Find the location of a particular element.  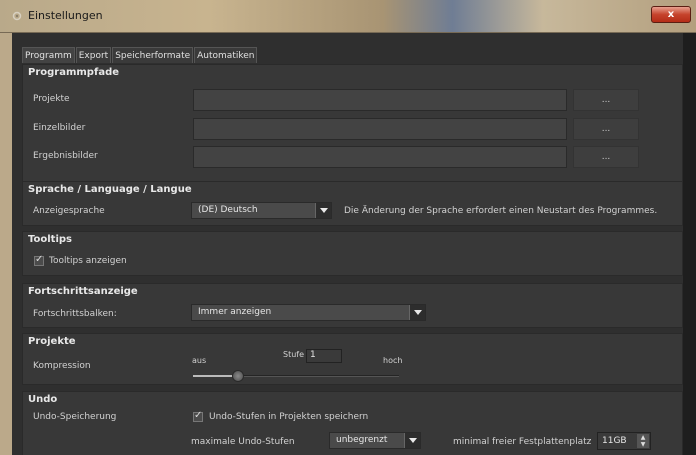

title-bar: Einstellungen x is located at coordinates (348, 16).